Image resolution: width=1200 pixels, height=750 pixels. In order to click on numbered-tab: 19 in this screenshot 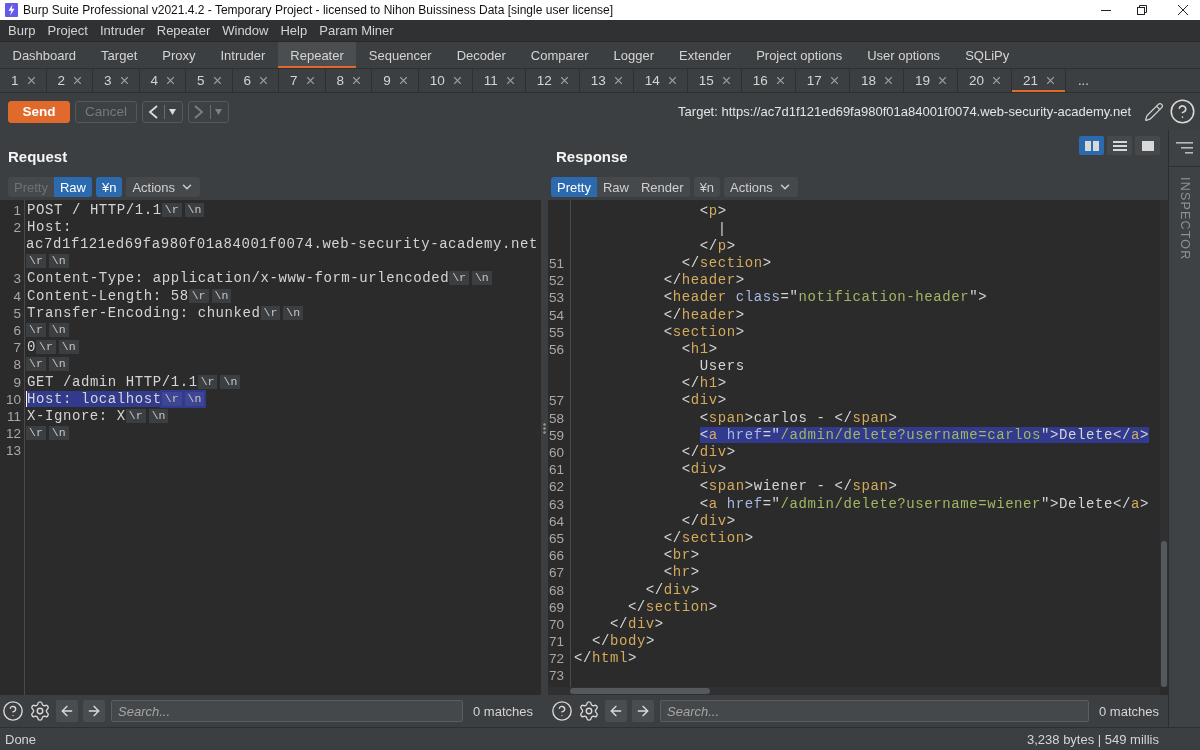, I will do `click(930, 80)`.